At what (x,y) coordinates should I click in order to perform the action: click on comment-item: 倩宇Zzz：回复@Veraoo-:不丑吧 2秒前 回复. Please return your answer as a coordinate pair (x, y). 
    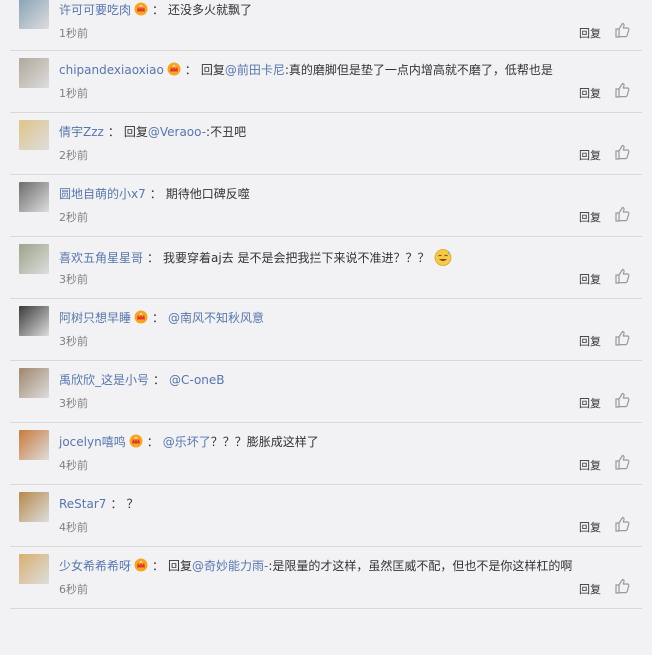
    Looking at the image, I should click on (326, 144).